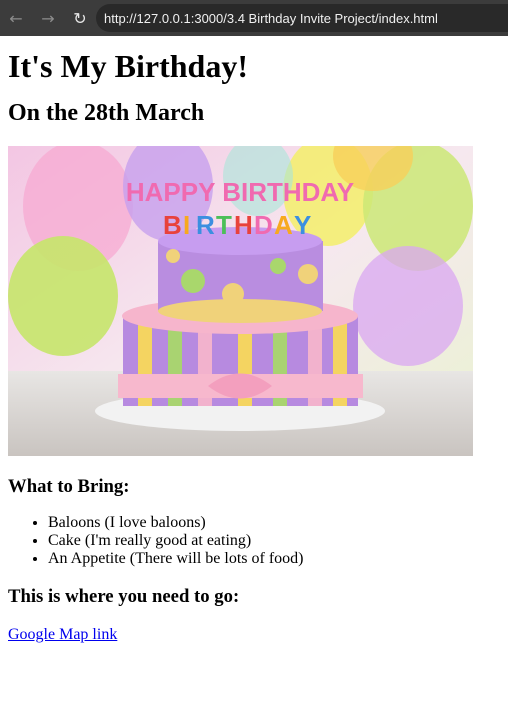 Image resolution: width=508 pixels, height=706 pixels. Describe the element at coordinates (62, 635) in the screenshot. I see `google-map-link: Google Map link` at that location.